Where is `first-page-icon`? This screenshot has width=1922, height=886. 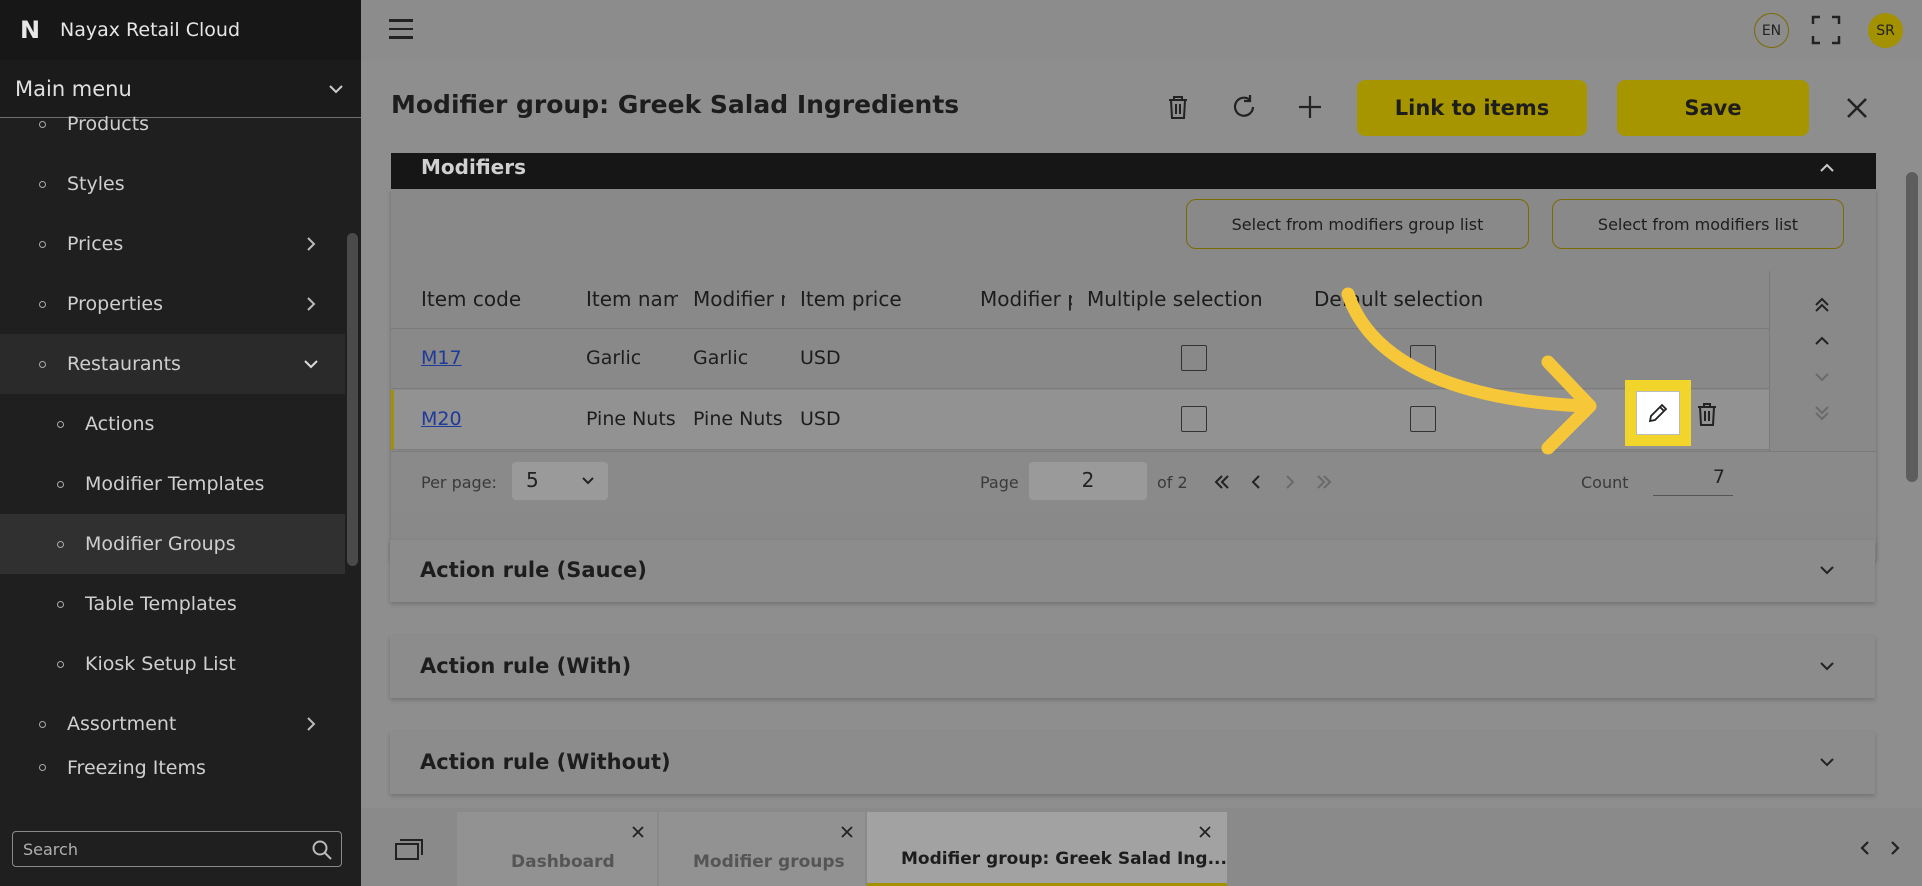 first-page-icon is located at coordinates (1222, 482).